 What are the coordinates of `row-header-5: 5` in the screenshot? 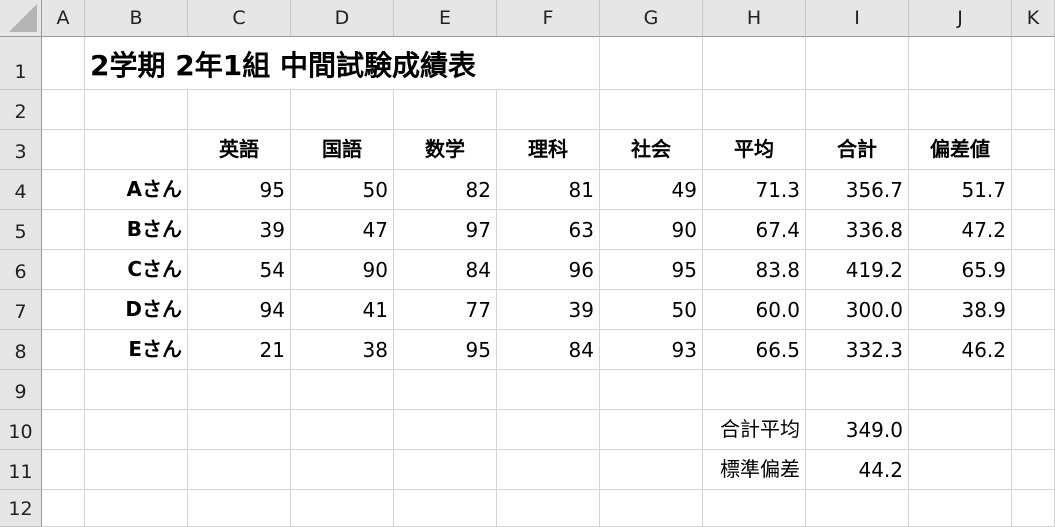 It's located at (21, 230).